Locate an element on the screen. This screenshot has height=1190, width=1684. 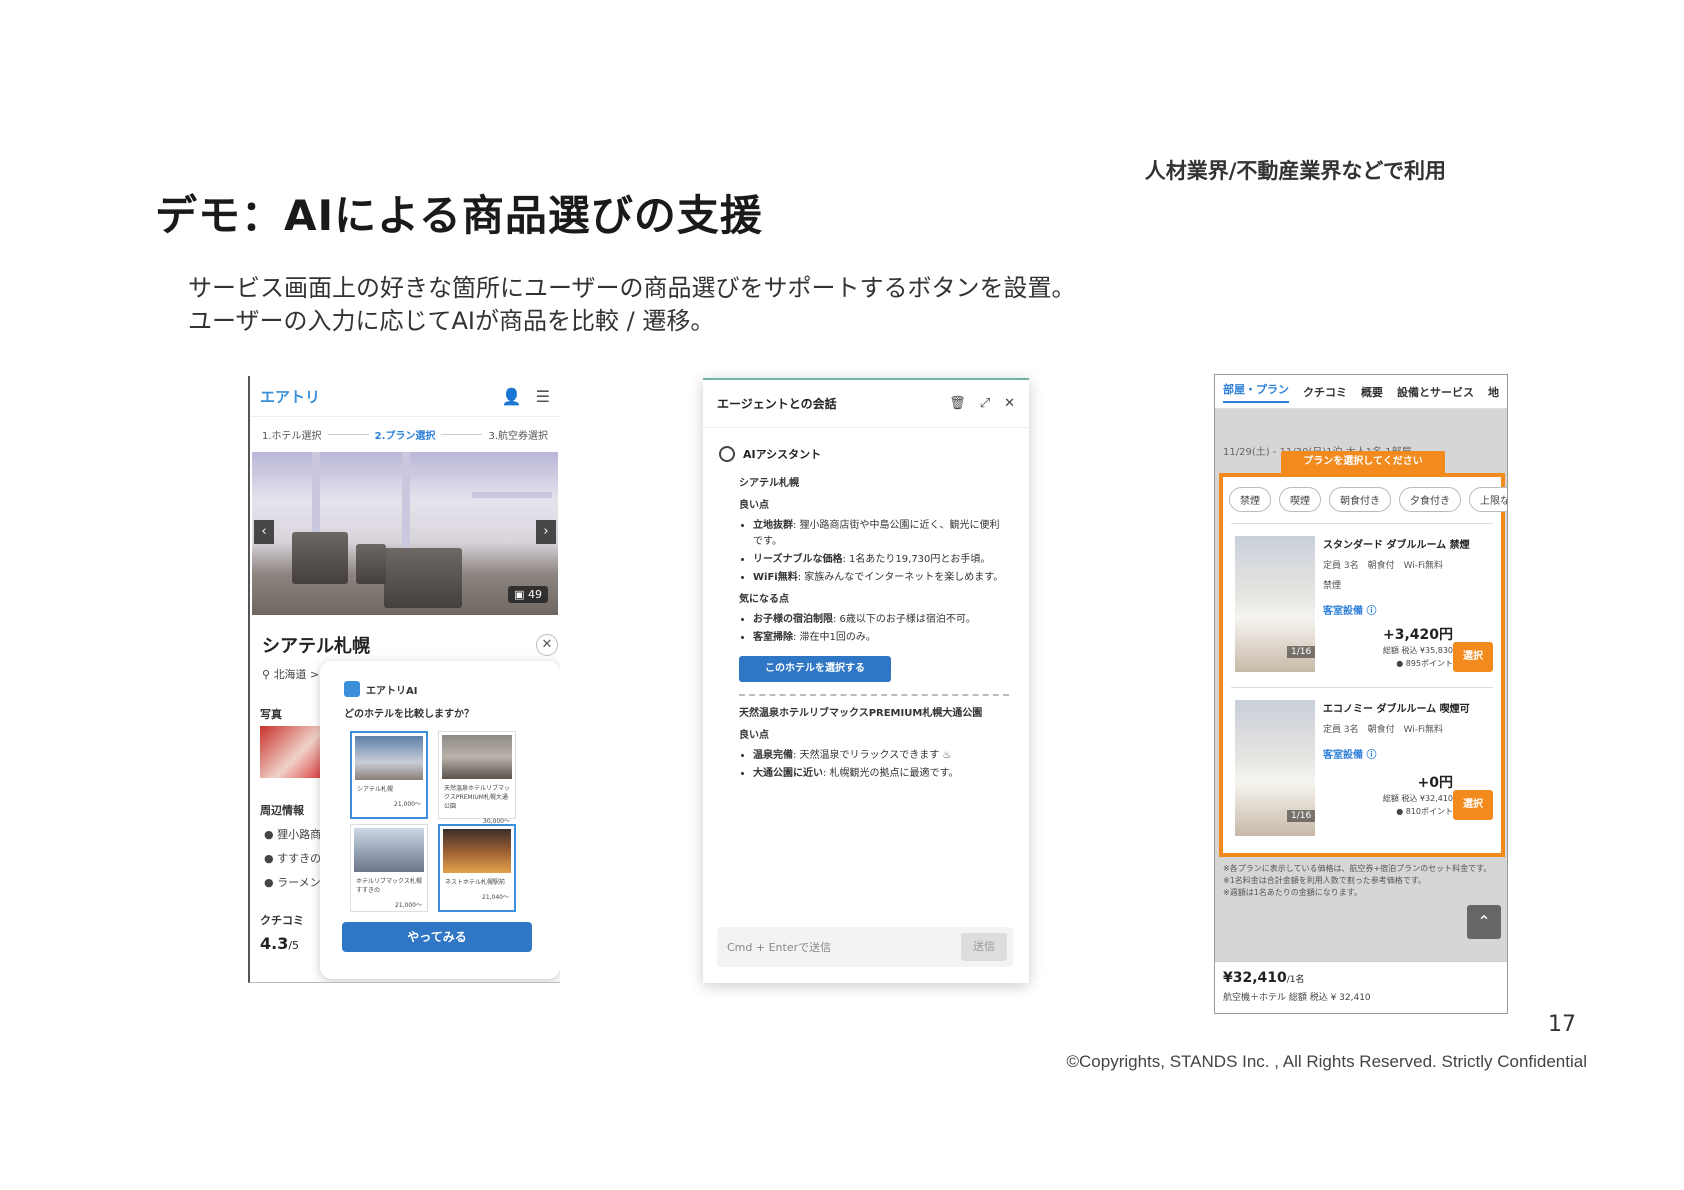
room-meta: 定員 3名 朝食付 Wi-Fi無料 禁煙 is located at coordinates (1383, 576).